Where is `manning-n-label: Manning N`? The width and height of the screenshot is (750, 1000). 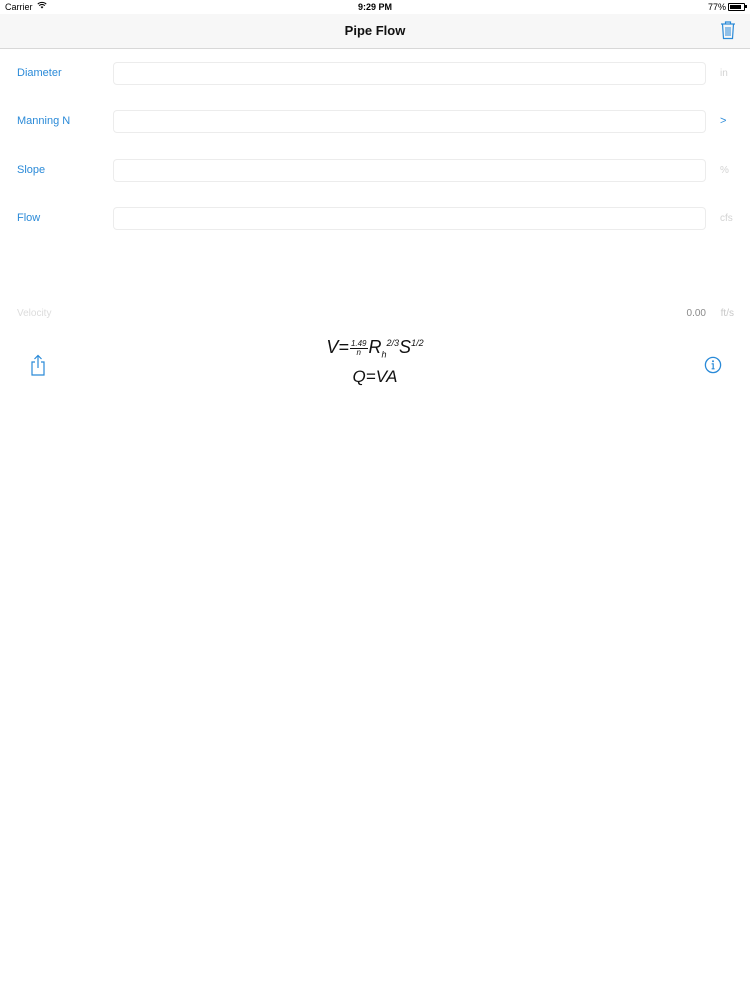 manning-n-label: Manning N is located at coordinates (44, 121).